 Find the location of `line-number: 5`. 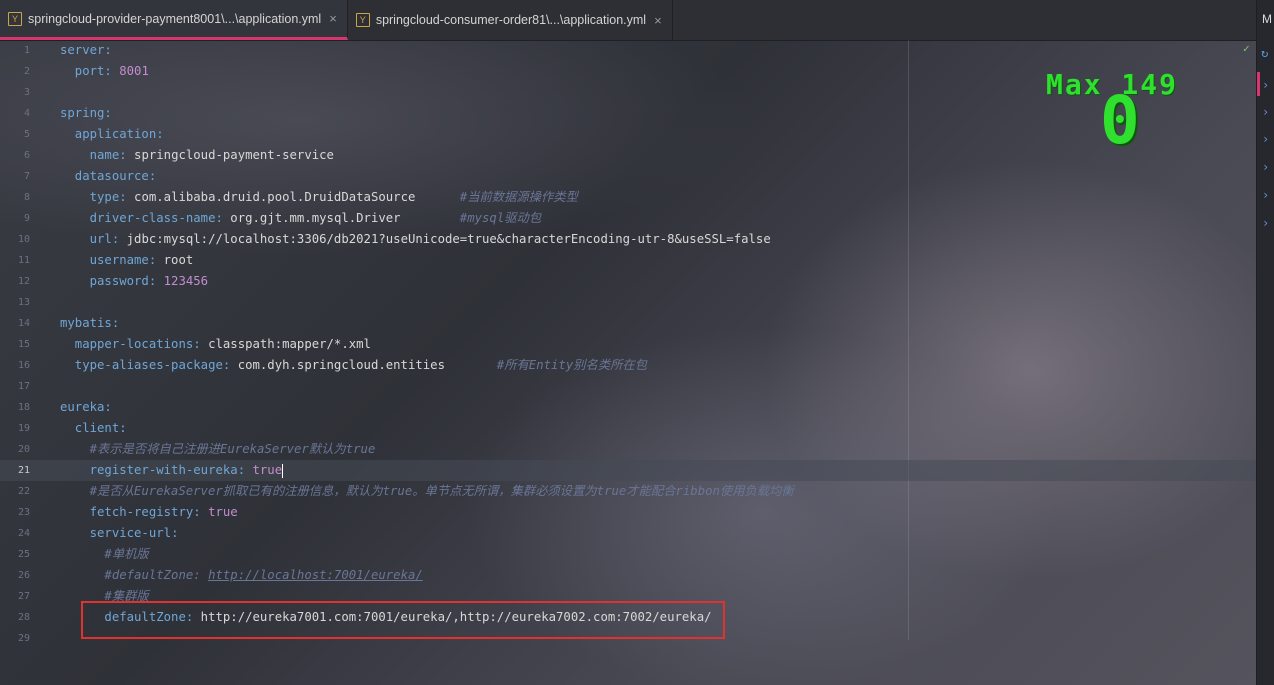

line-number: 5 is located at coordinates (26, 134).